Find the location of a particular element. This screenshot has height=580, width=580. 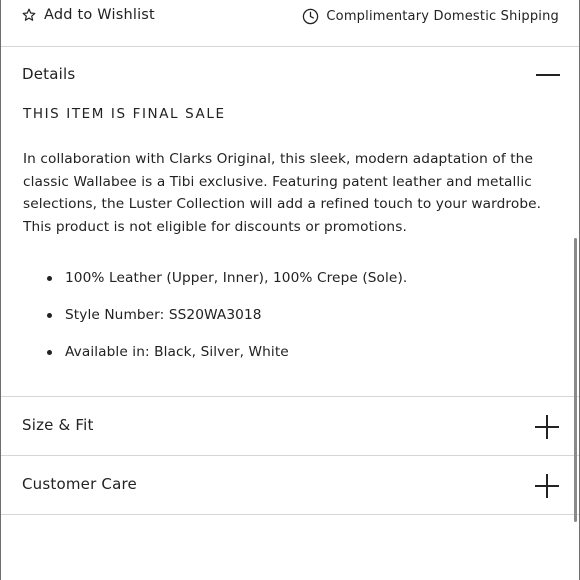

size-fit-title: Size & Fit is located at coordinates (58, 425).